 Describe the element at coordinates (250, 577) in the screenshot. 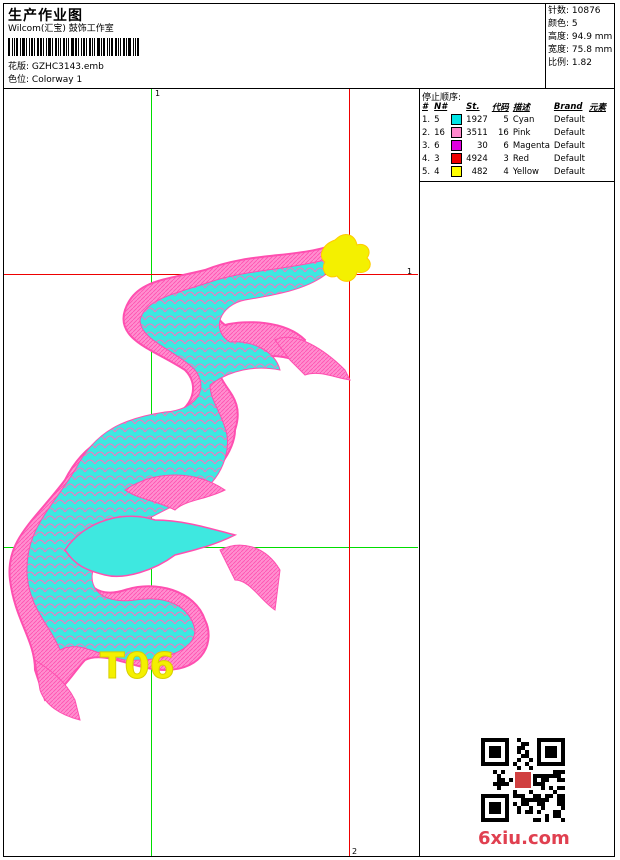

I see `dragon-claw-lower` at that location.